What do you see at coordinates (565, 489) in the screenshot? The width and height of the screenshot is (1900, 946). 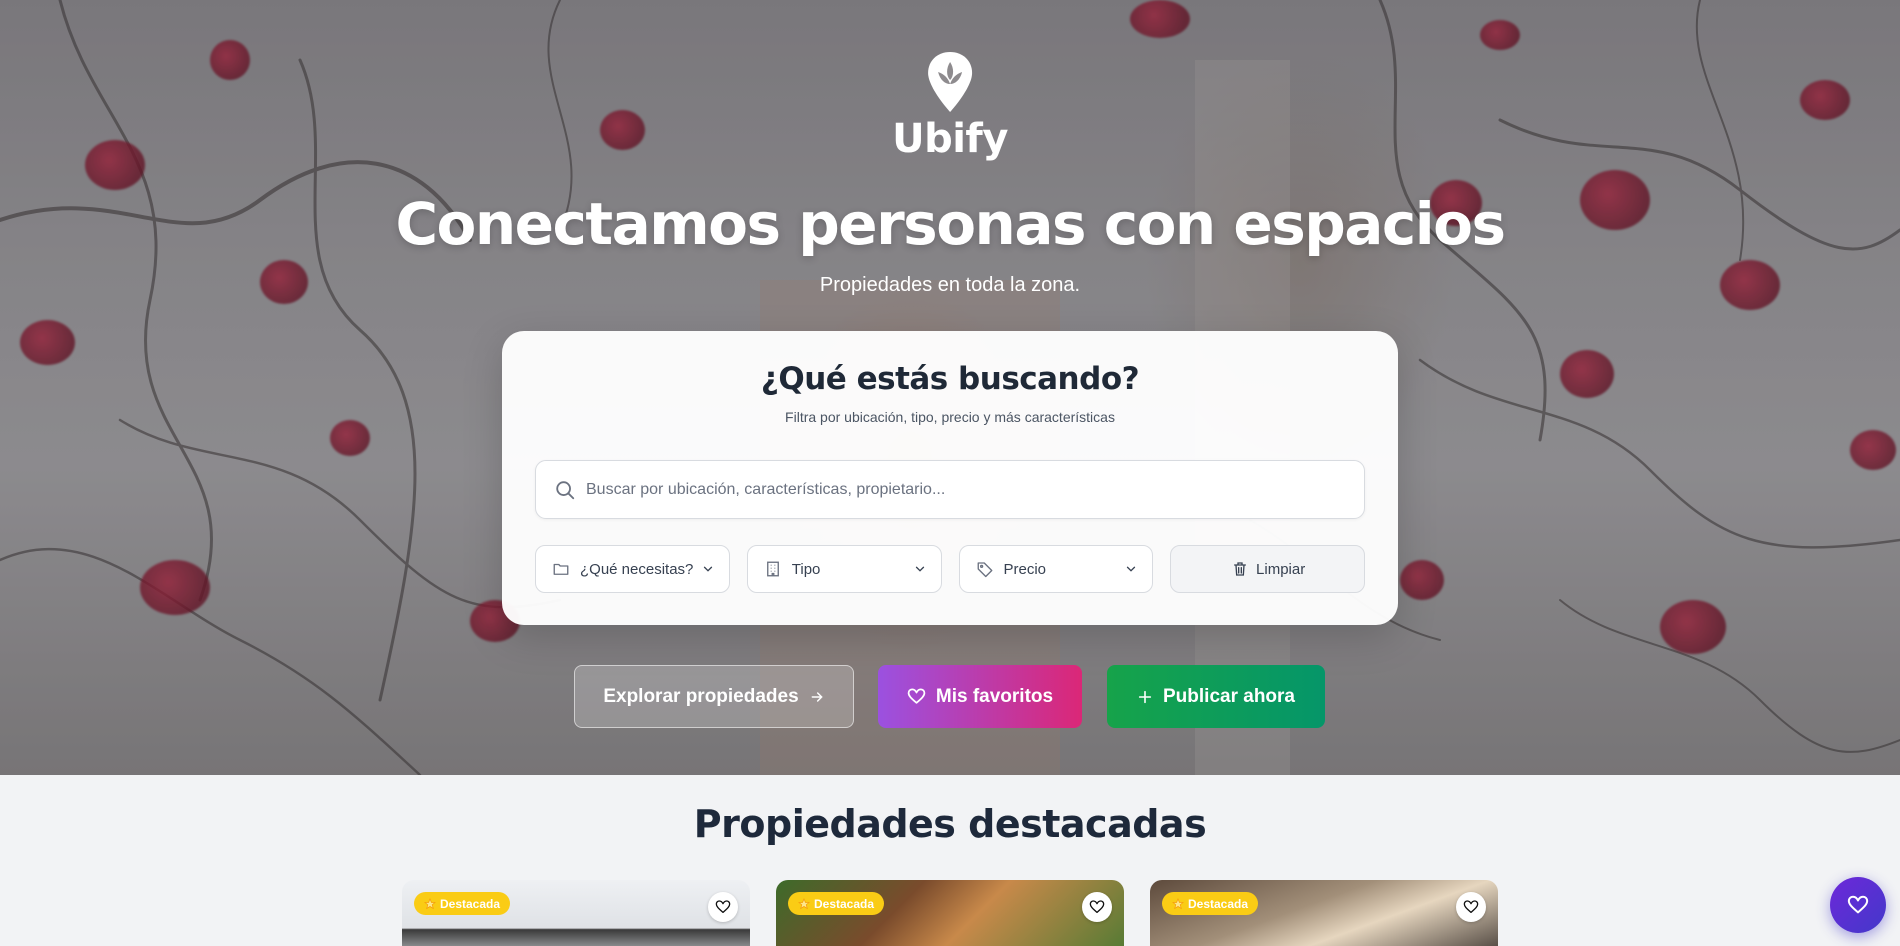 I see `search-icon` at bounding box center [565, 489].